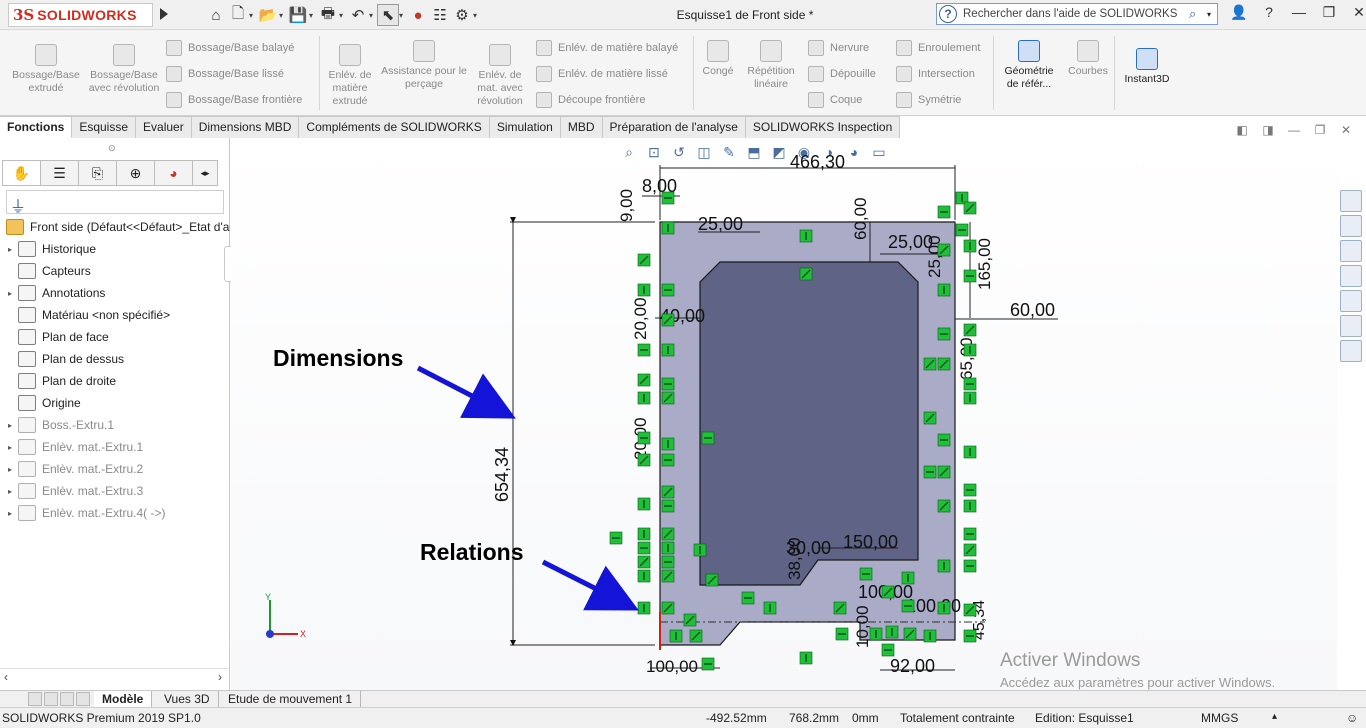 This screenshot has width=1366, height=728. What do you see at coordinates (115, 249) in the screenshot?
I see `tree-item: ▸ Historique` at bounding box center [115, 249].